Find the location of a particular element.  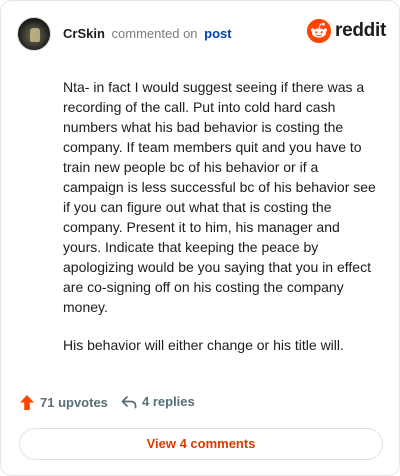

comment-meta: CrSkin commented on post is located at coordinates (147, 33).